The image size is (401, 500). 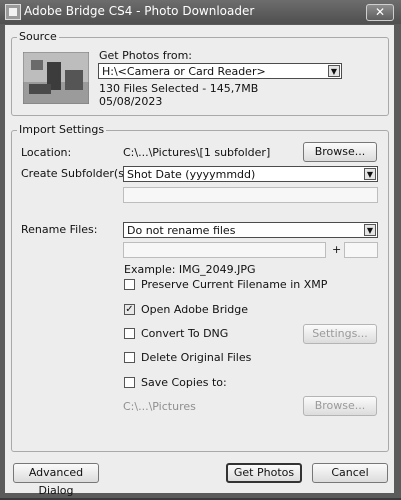 What do you see at coordinates (129, 333) in the screenshot?
I see `convert-dng-checkbox` at bounding box center [129, 333].